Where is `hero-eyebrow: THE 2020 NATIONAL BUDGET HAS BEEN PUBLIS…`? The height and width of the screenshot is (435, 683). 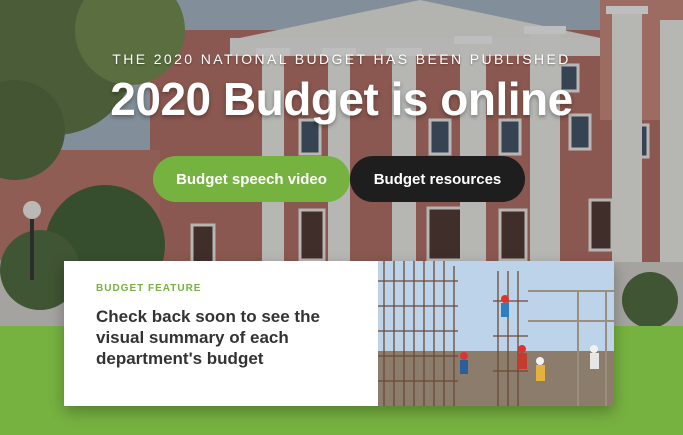 hero-eyebrow: THE 2020 NATIONAL BUDGET HAS BEEN PUBLIS… is located at coordinates (341, 59).